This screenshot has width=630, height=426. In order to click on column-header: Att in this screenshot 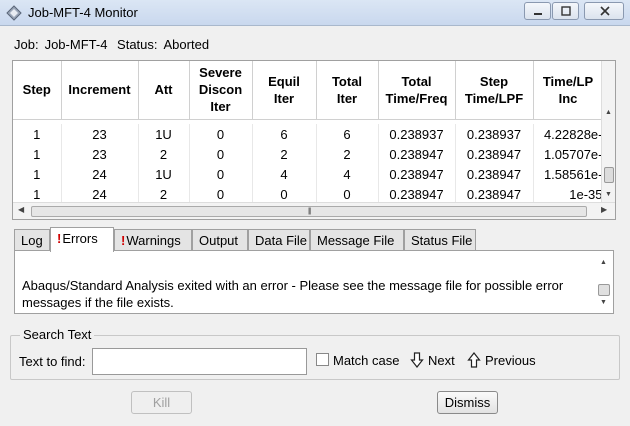, I will do `click(164, 90)`.